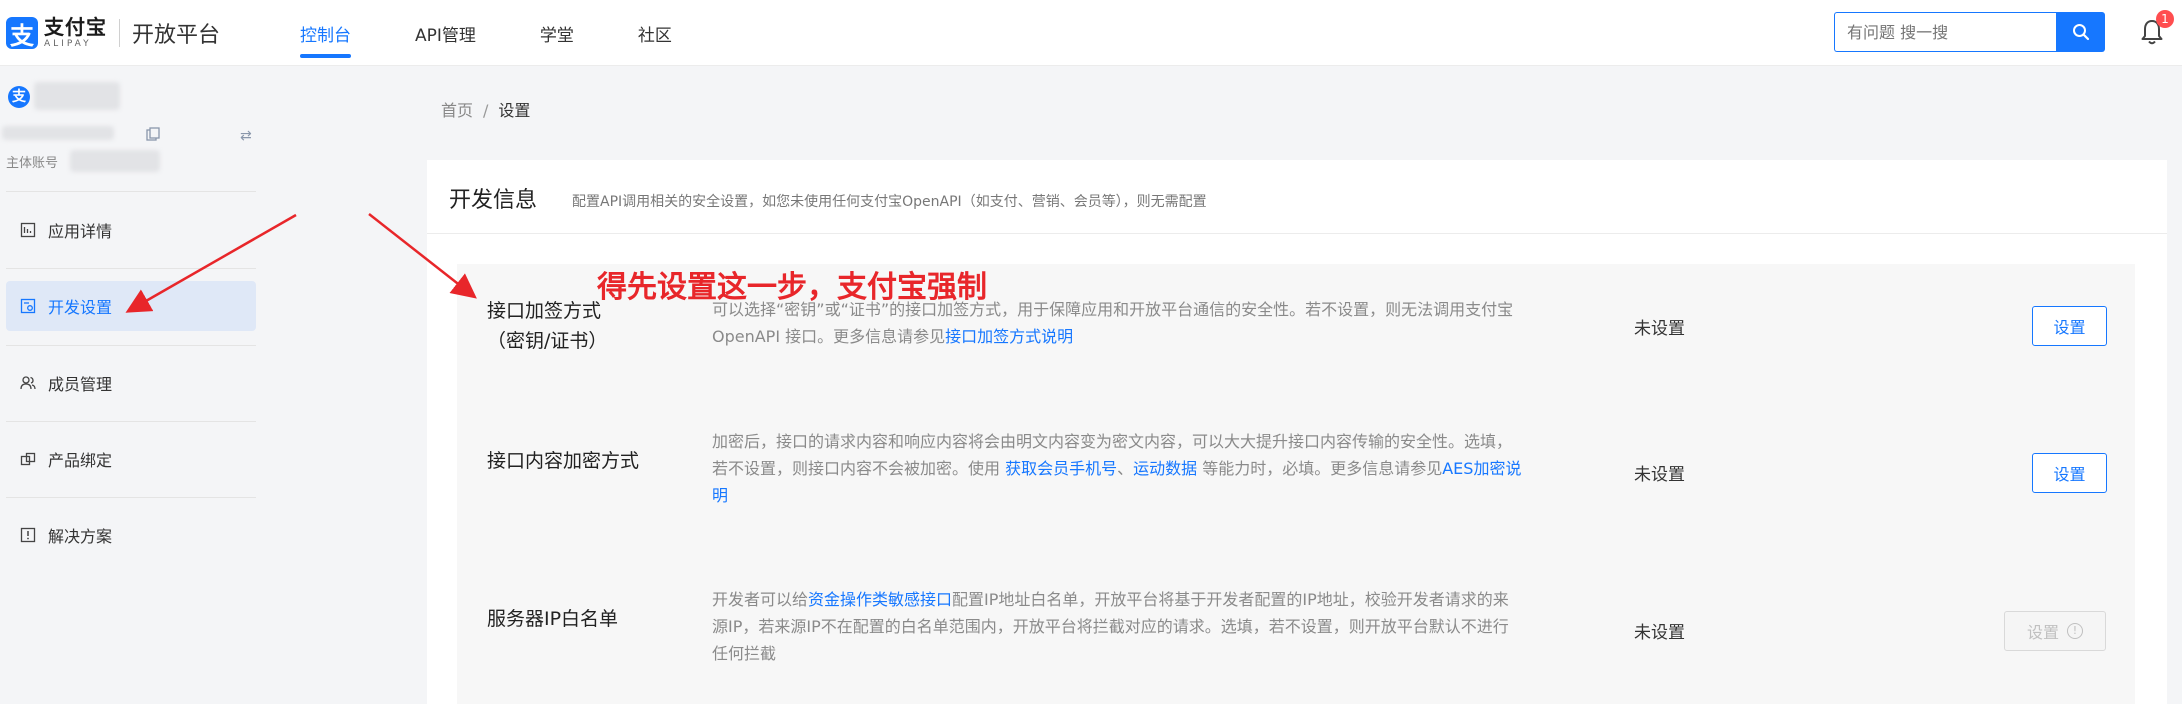 The width and height of the screenshot is (2182, 704). What do you see at coordinates (119, 33) in the screenshot?
I see `logo-divider` at bounding box center [119, 33].